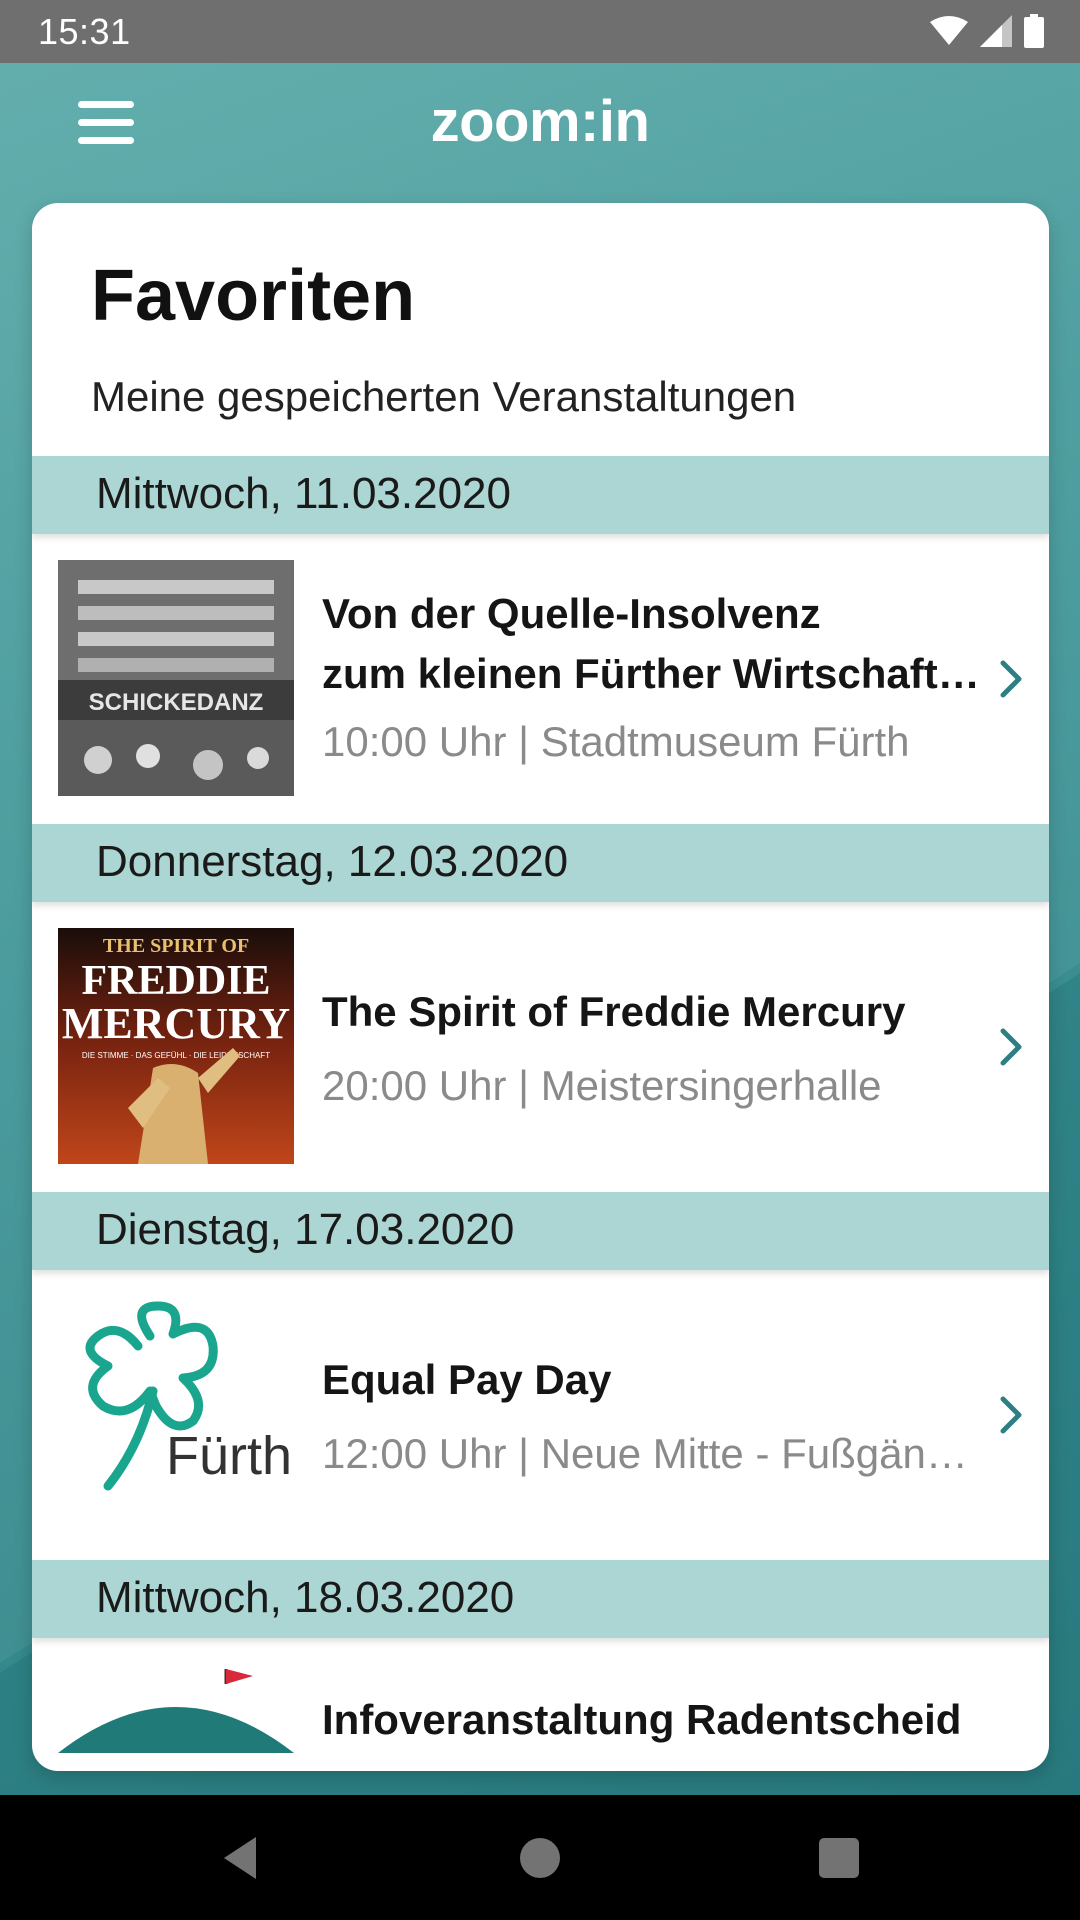  Describe the element at coordinates (1034, 31) in the screenshot. I see `battery-icon` at that location.